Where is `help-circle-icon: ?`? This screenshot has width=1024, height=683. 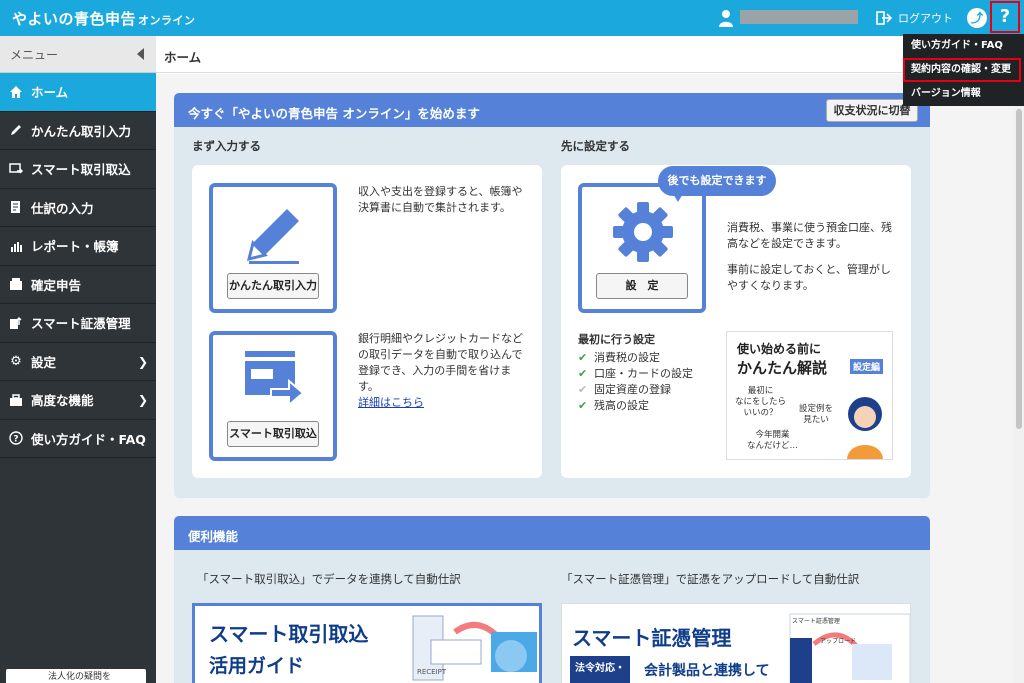 help-circle-icon: ? is located at coordinates (16, 438).